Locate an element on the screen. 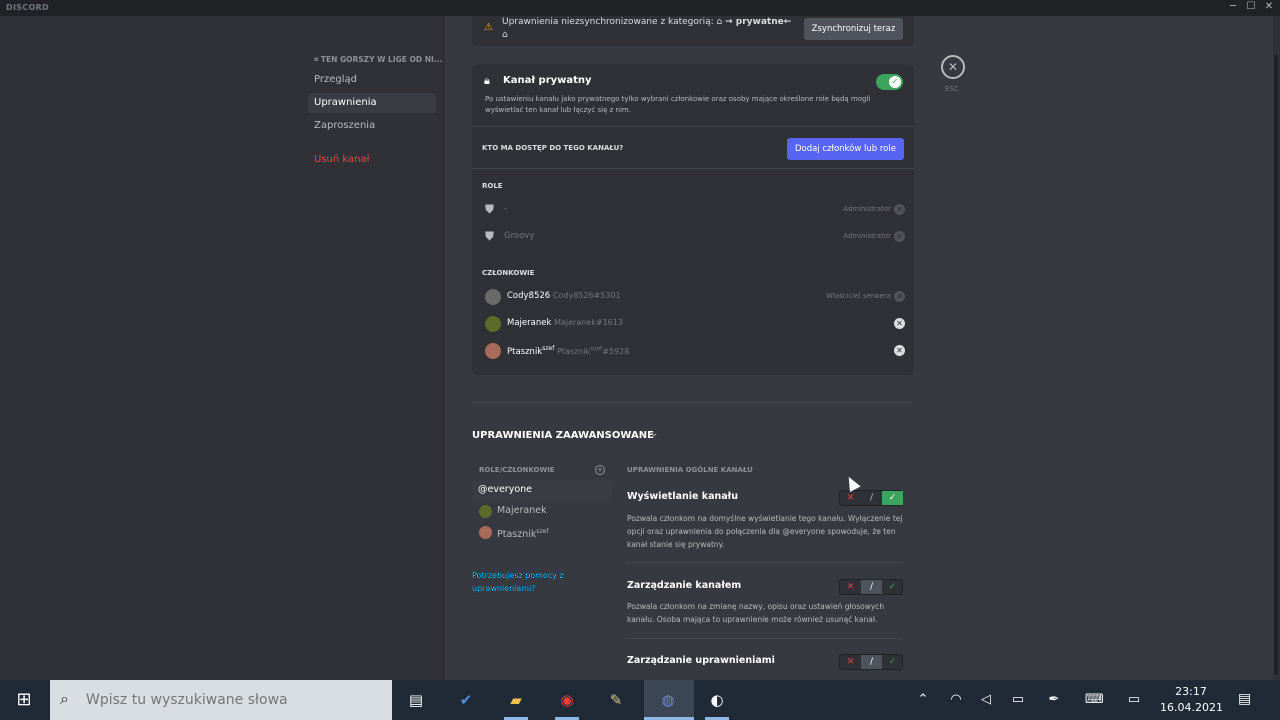  date: 16.04.2021 is located at coordinates (1191, 707).